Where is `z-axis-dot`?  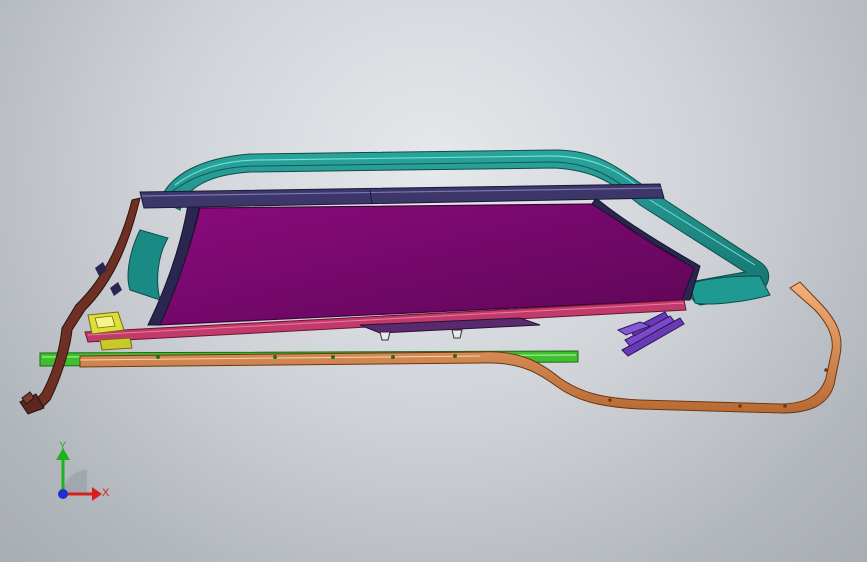 z-axis-dot is located at coordinates (63, 494).